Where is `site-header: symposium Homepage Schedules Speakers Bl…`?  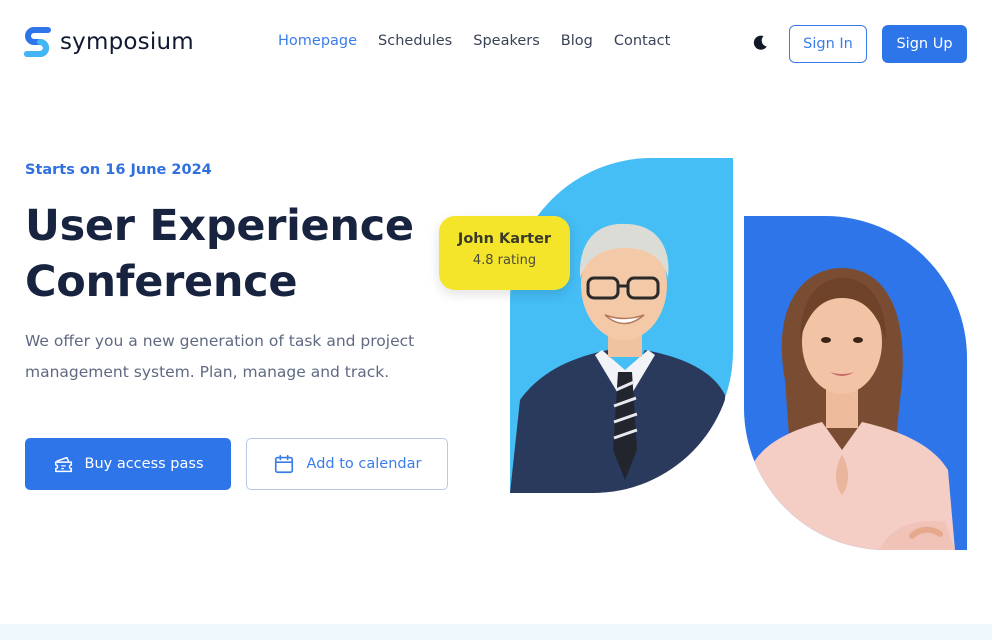
site-header: symposium Homepage Schedules Speakers Bl… is located at coordinates (496, 43).